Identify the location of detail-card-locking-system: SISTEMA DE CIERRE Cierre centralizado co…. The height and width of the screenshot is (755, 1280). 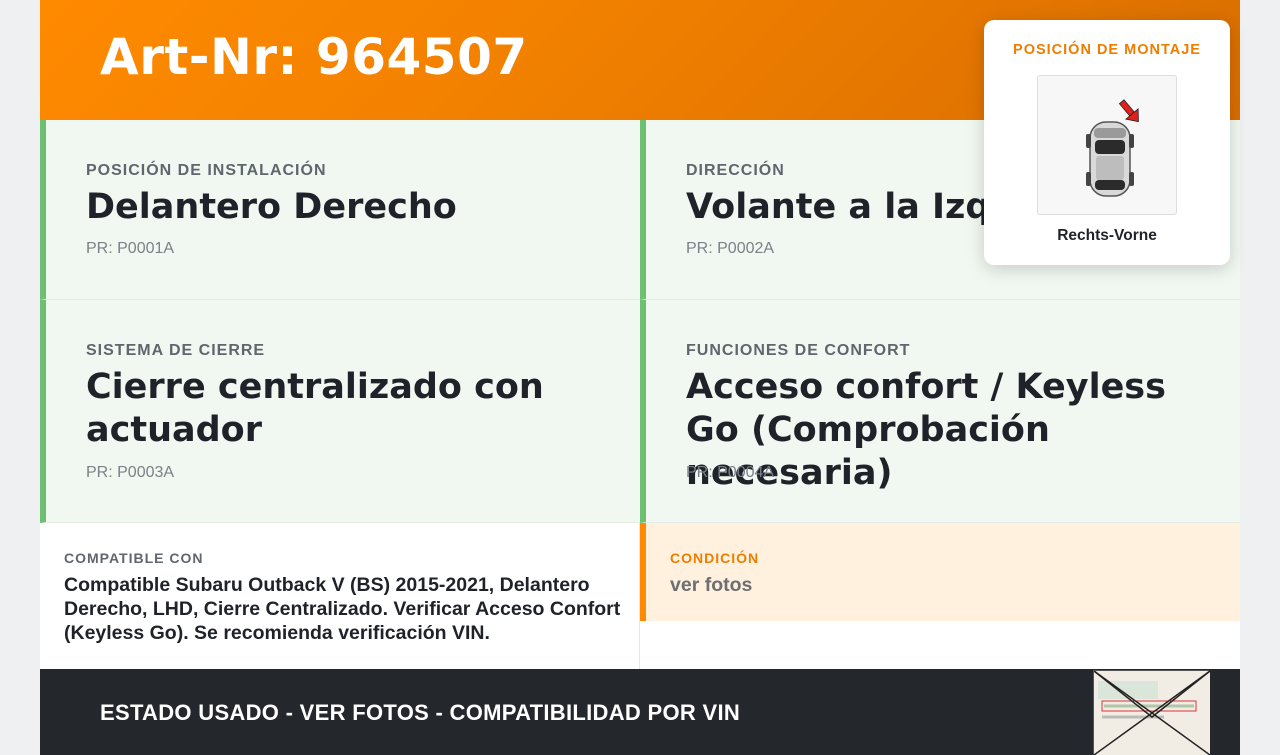
(340, 411).